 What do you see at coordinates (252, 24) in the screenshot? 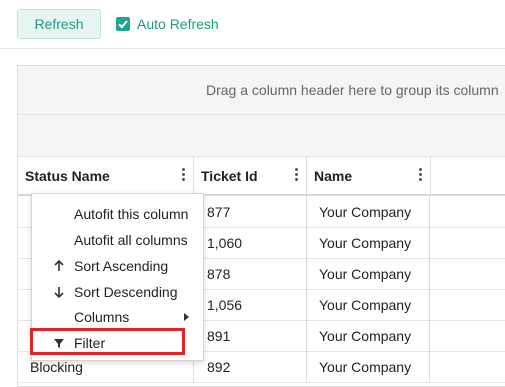
I see `top-toolbar: Refresh Auto Refresh` at bounding box center [252, 24].